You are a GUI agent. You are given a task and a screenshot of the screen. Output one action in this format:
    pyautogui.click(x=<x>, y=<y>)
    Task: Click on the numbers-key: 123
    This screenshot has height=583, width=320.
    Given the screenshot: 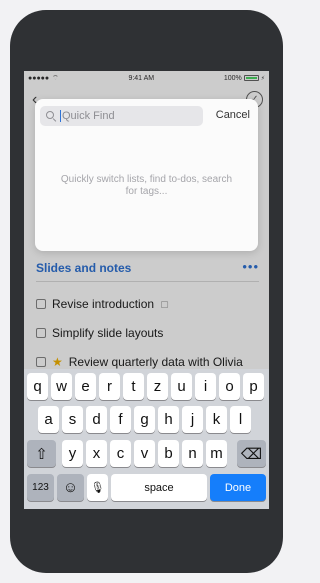 What is the action you would take?
    pyautogui.click(x=40, y=487)
    